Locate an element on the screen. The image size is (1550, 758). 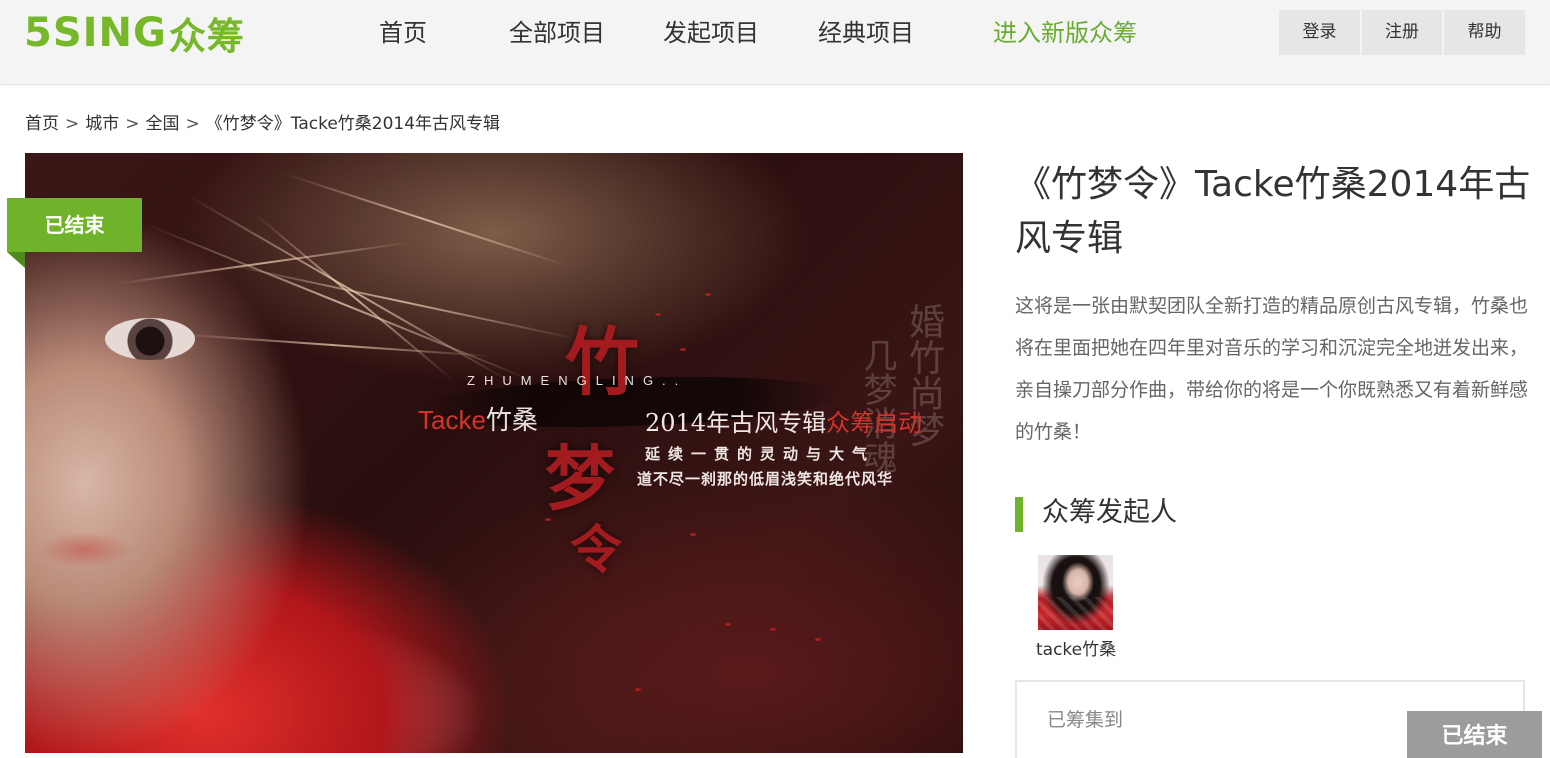
site-logo: 5SING 众筹 is located at coordinates (134, 33).